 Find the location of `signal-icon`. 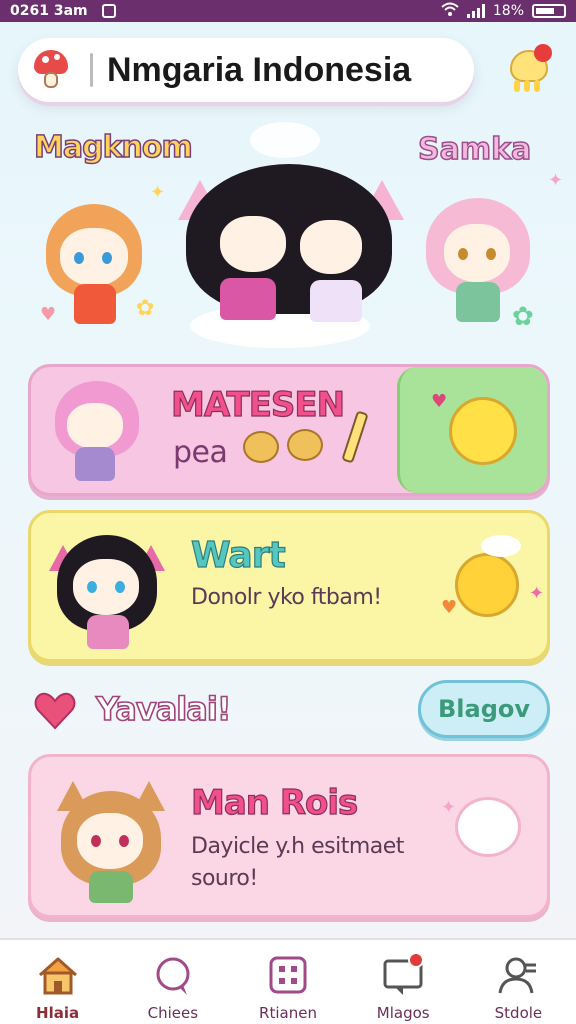

signal-icon is located at coordinates (475, 11).